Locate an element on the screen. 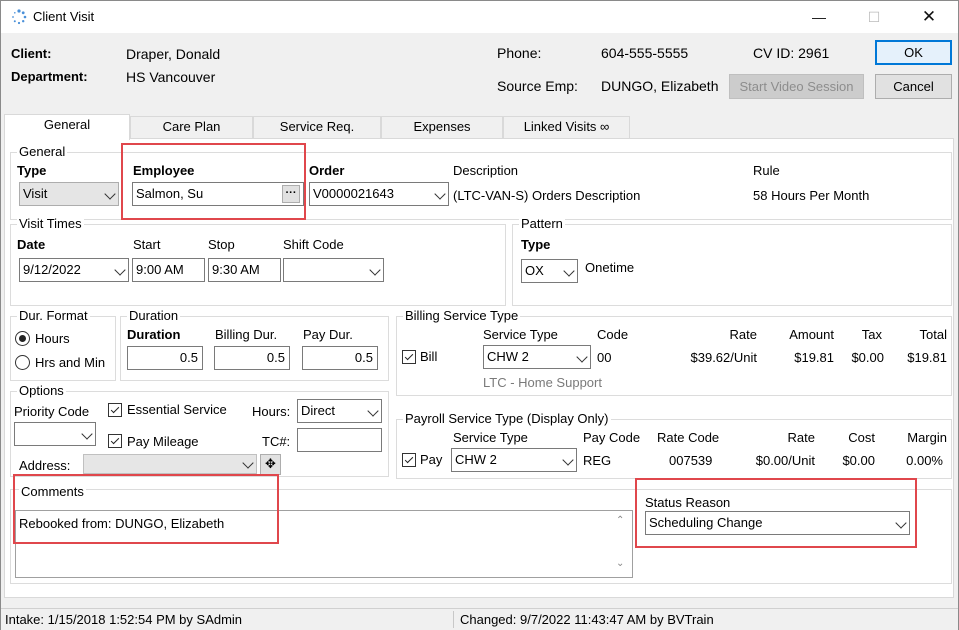 Image resolution: width=959 pixels, height=630 pixels. pay-code-value: REG is located at coordinates (597, 460).